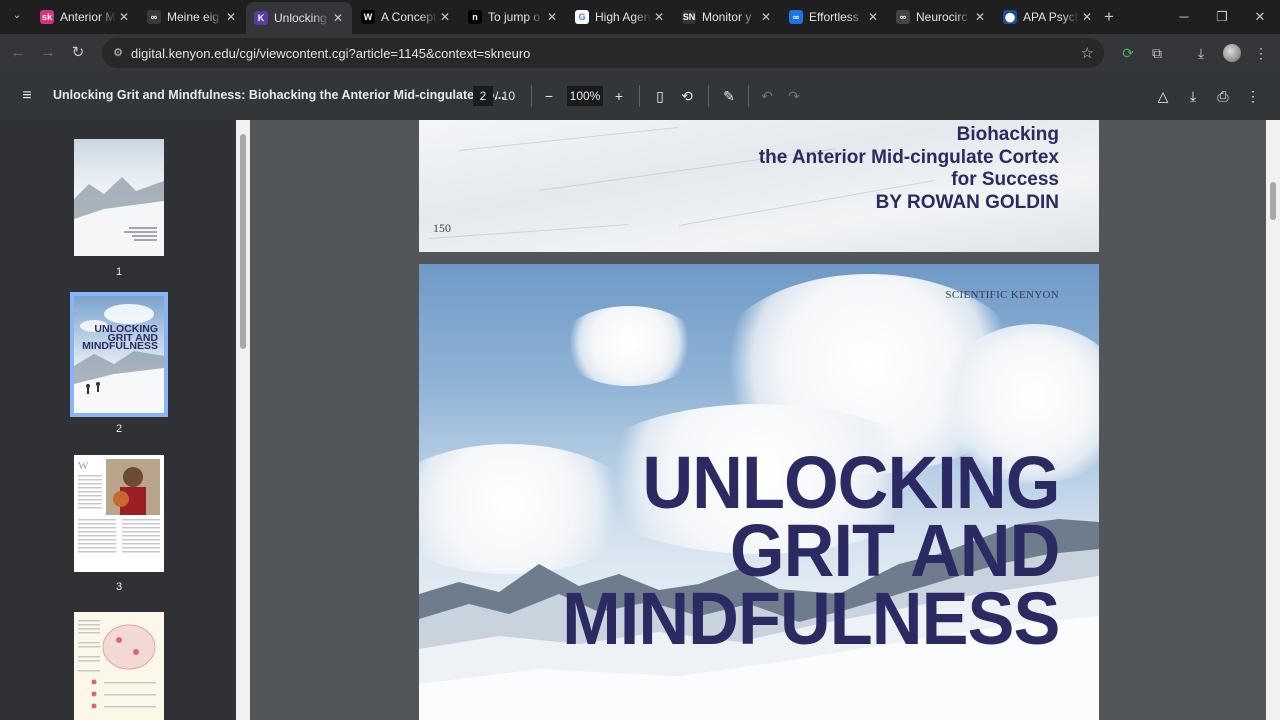 The height and width of the screenshot is (720, 1280). What do you see at coordinates (1260, 17) in the screenshot?
I see `close-window-icon: ✕` at bounding box center [1260, 17].